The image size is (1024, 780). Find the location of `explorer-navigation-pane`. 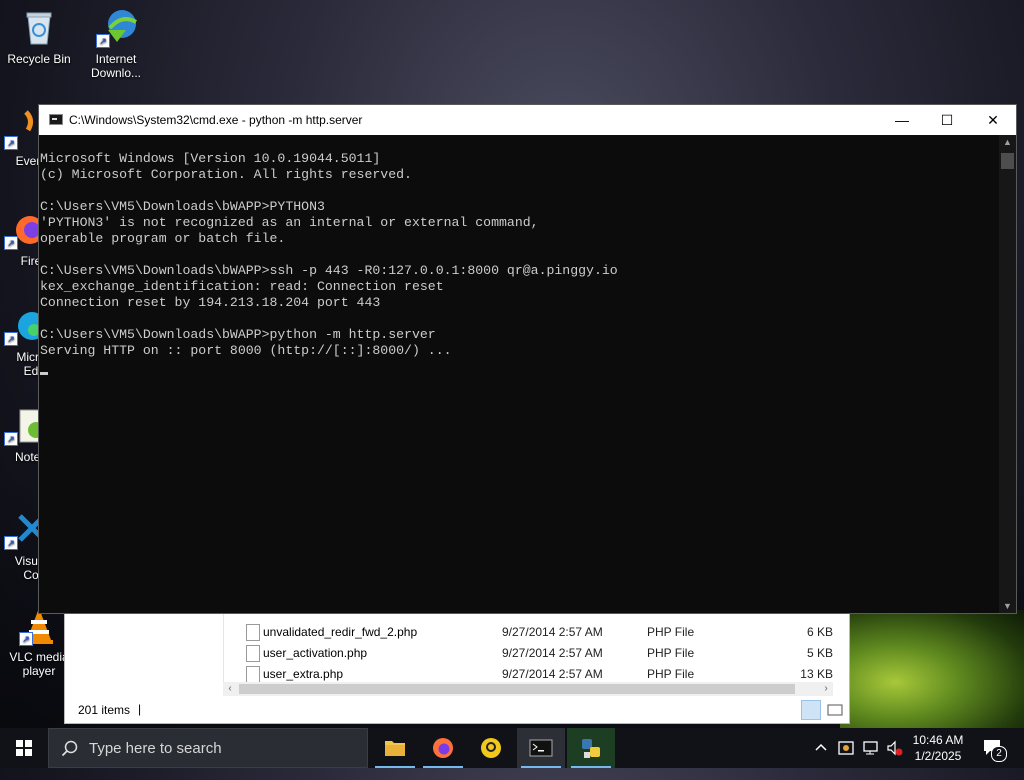

explorer-navigation-pane is located at coordinates (144, 654).